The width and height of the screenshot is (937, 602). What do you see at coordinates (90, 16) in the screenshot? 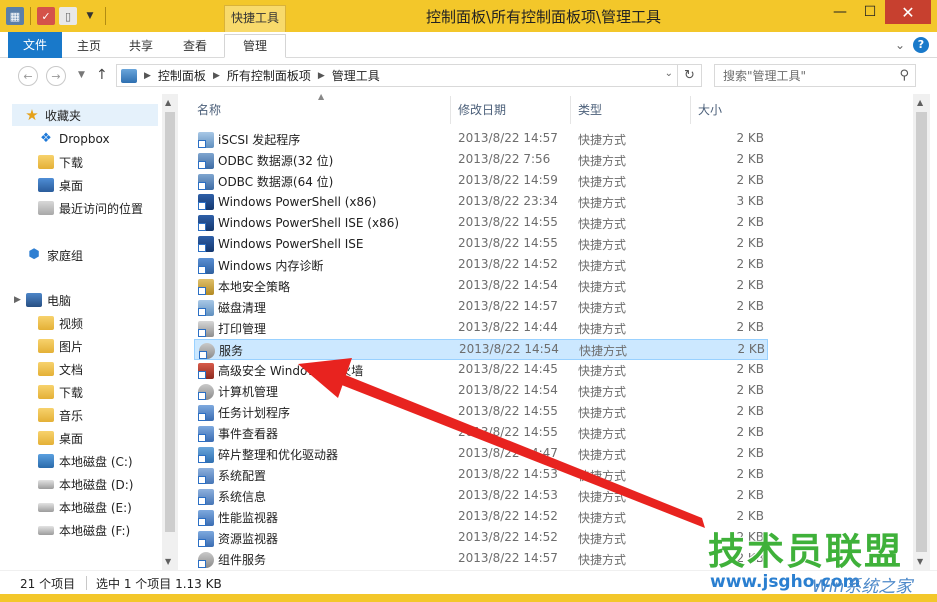
I see `qat-dropdown-icon: ▼` at bounding box center [90, 16].